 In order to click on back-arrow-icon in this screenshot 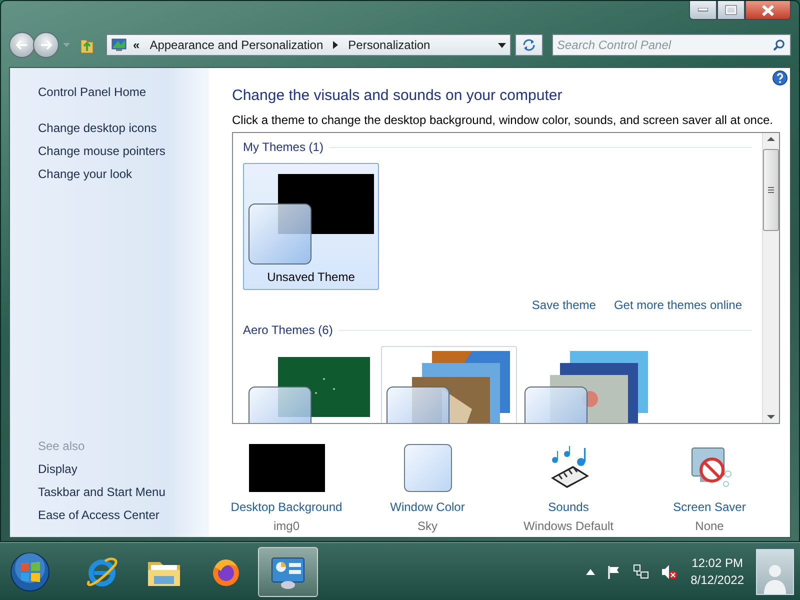, I will do `click(22, 45)`.